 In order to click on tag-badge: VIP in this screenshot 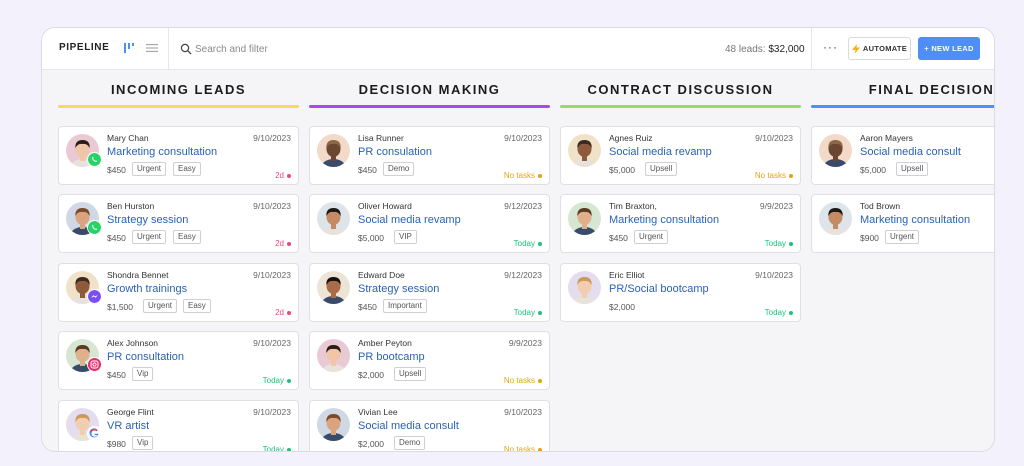, I will do `click(405, 237)`.